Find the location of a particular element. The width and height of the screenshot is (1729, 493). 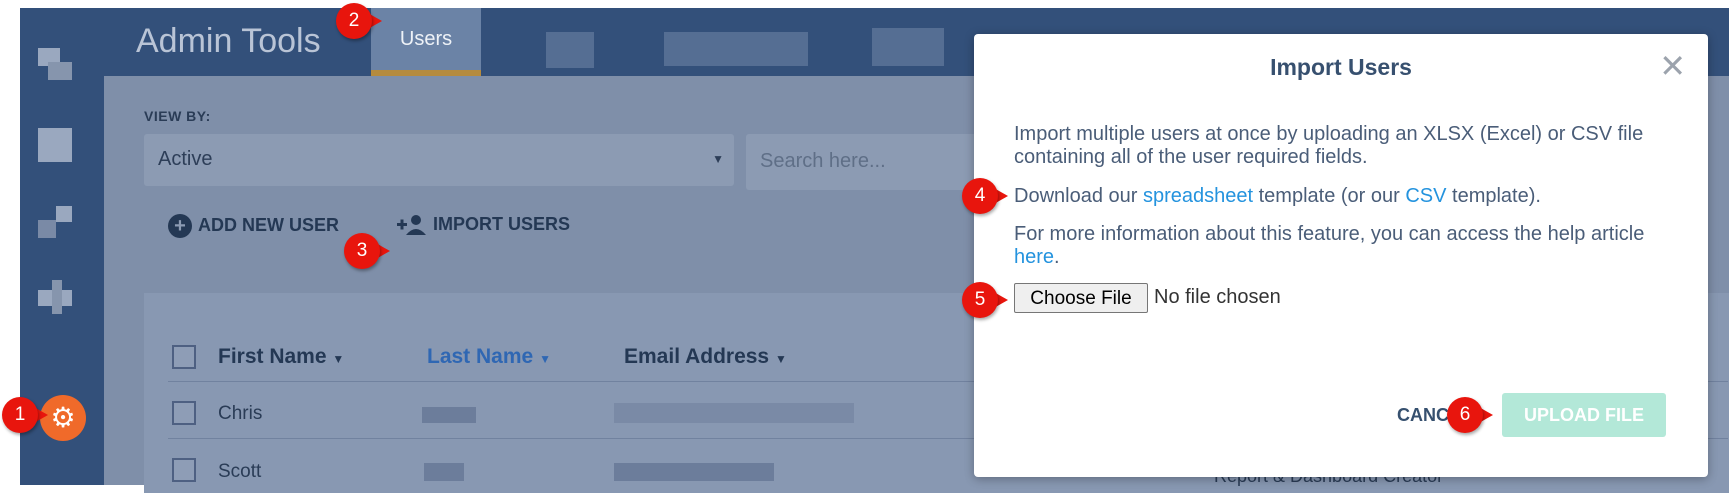

column-email-address: Email Address ▼ is located at coordinates (705, 357).